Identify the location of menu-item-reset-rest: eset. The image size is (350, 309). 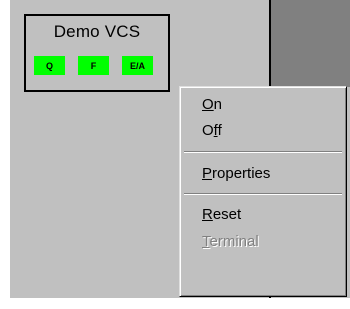
(227, 214).